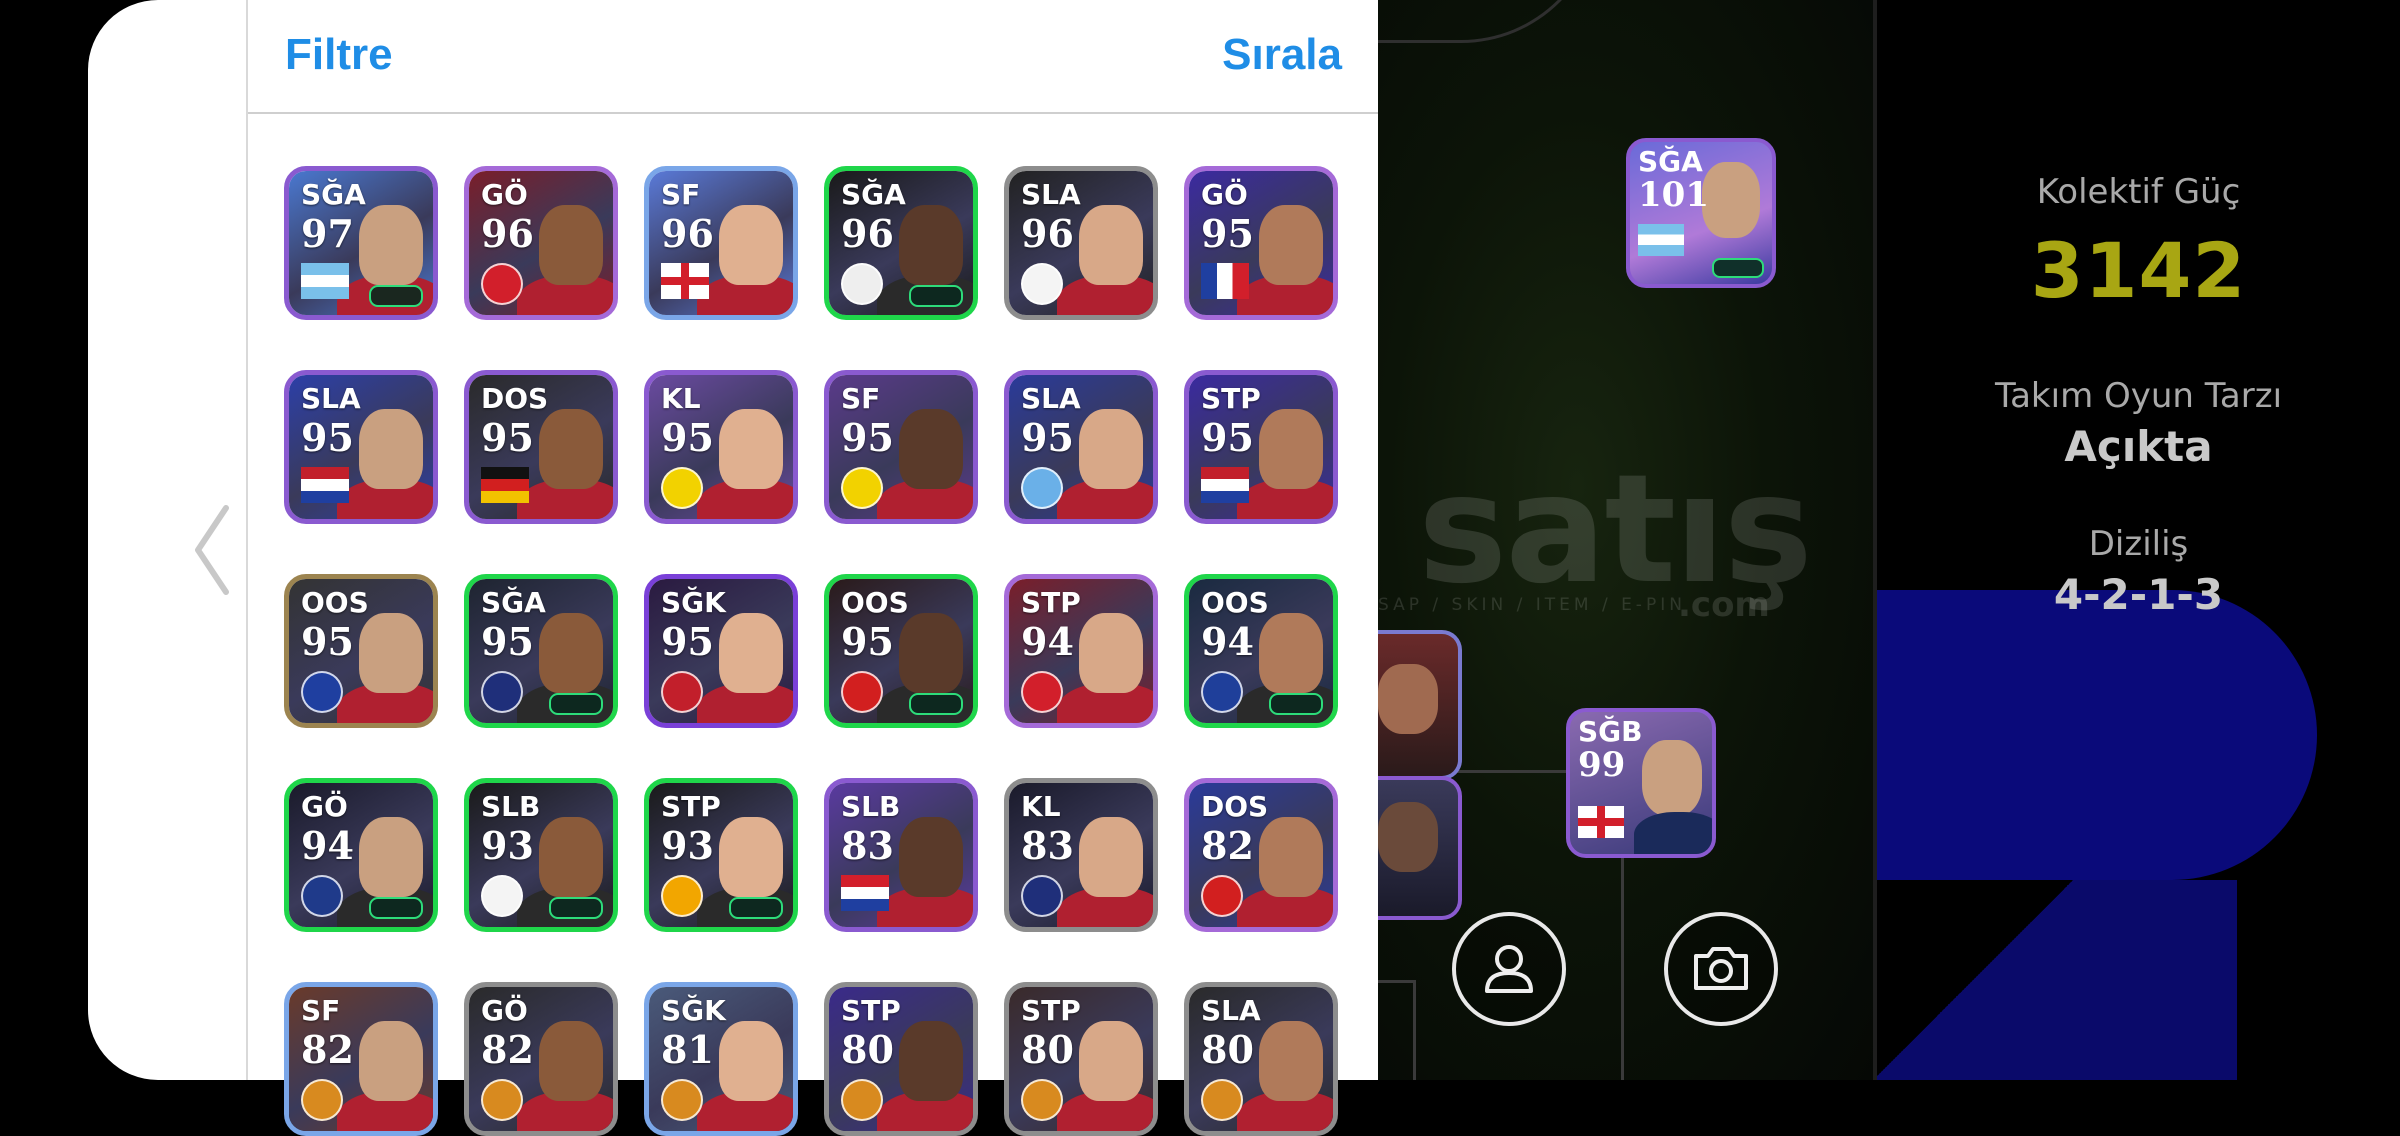  I want to click on camera-button, so click(1721, 969).